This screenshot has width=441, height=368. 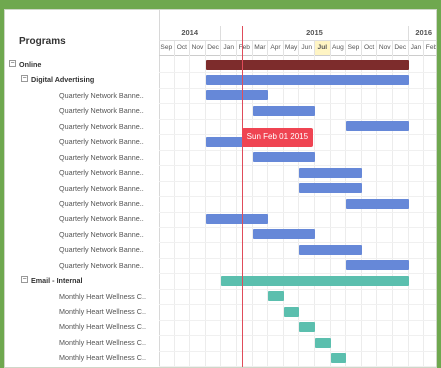 I want to click on tree-group-row: − Digital Advertising, so click(x=82, y=79).